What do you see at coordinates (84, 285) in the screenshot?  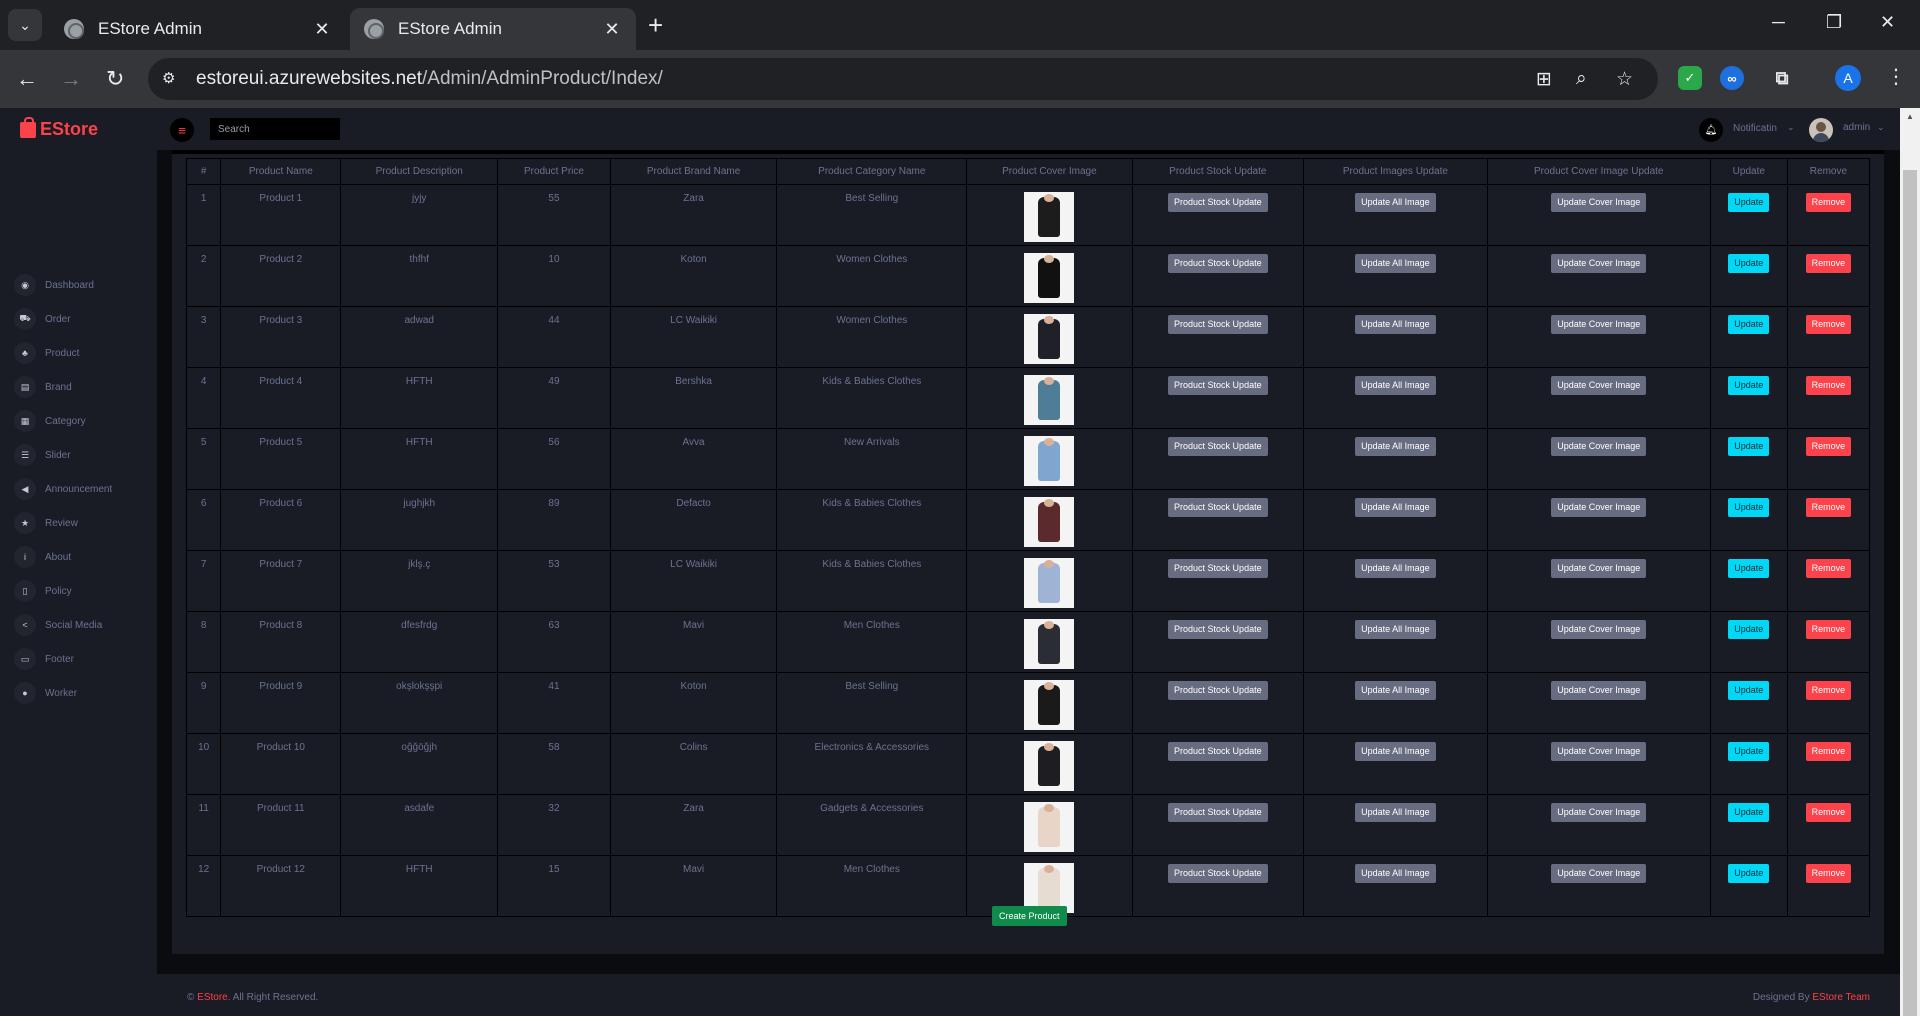 I see `sidebar-item-dashboard: ◉ Dashboard` at bounding box center [84, 285].